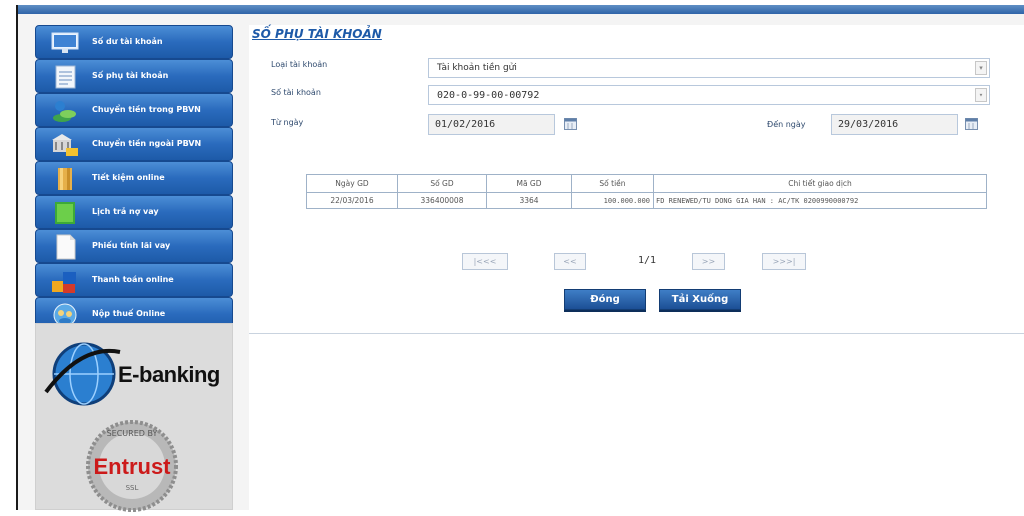 The height and width of the screenshot is (516, 1024). Describe the element at coordinates (636, 333) in the screenshot. I see `section-divider` at that location.